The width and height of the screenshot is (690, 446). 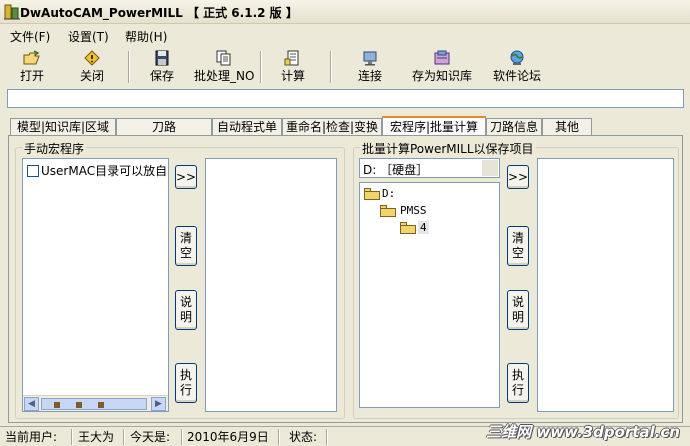 I want to click on title-bar: DwAutoCAM_PowerMILL 【 正式 6.1.2 版 】, so click(x=345, y=12).